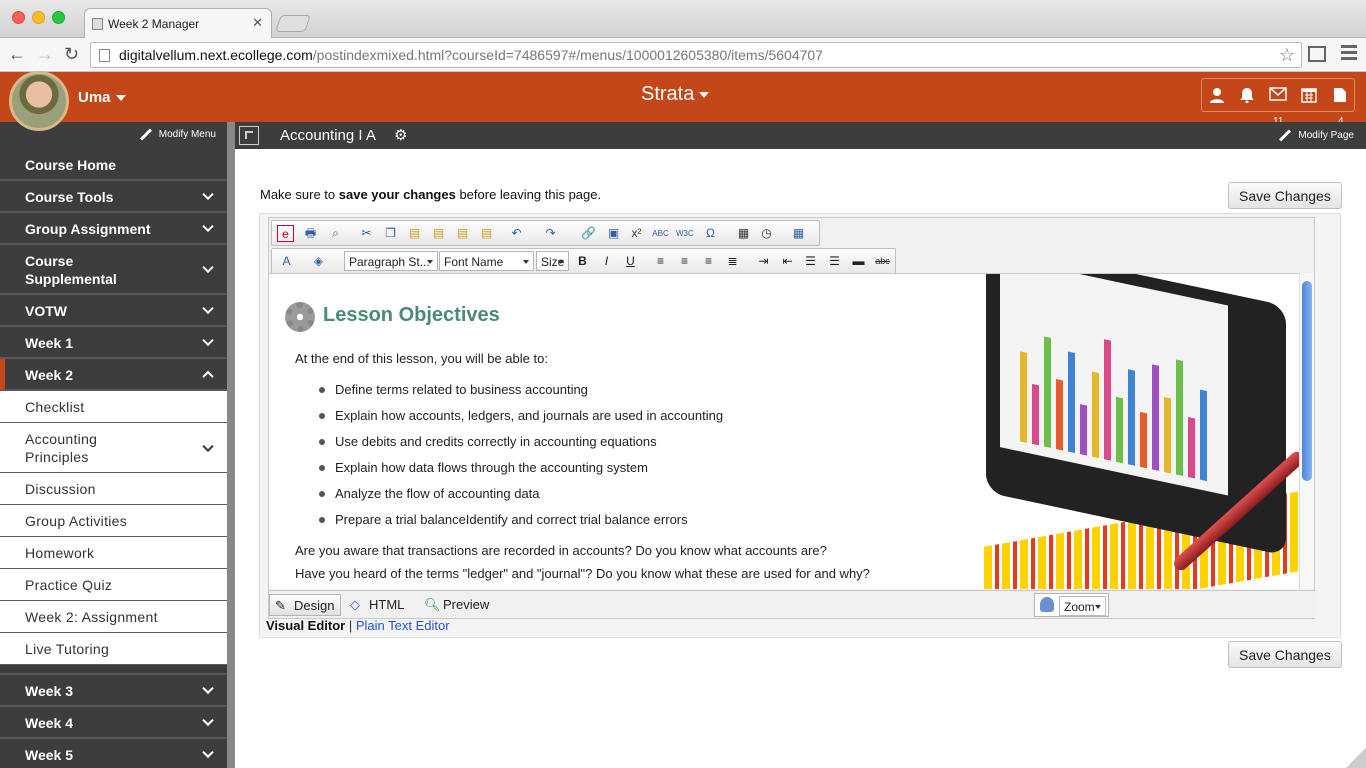 Image resolution: width=1366 pixels, height=768 pixels. What do you see at coordinates (178, 23) in the screenshot?
I see `browser-tab: Week 2 Manager ✕` at bounding box center [178, 23].